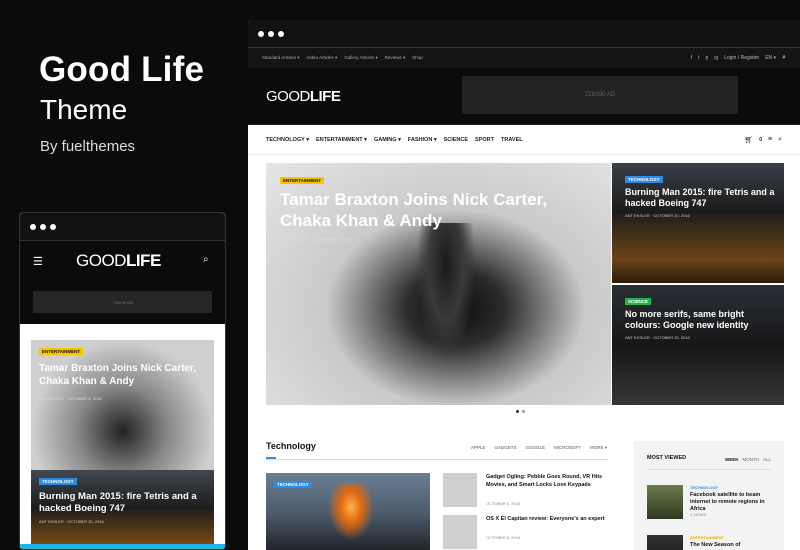  I want to click on hero-meta: ANT EKSLER · OCTOBER 6, 2016, so click(315, 239).